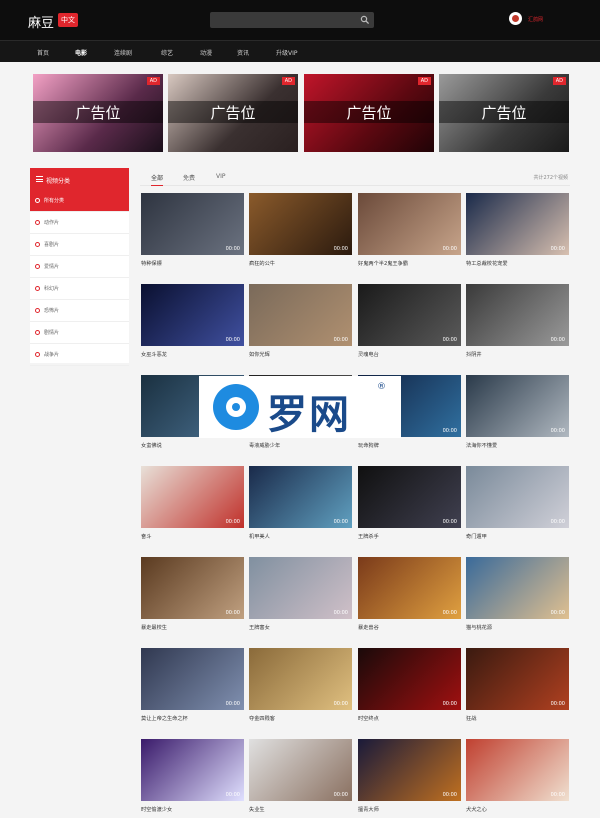  Describe the element at coordinates (206, 52) in the screenshot. I see `nav-item-anime: 动漫` at that location.